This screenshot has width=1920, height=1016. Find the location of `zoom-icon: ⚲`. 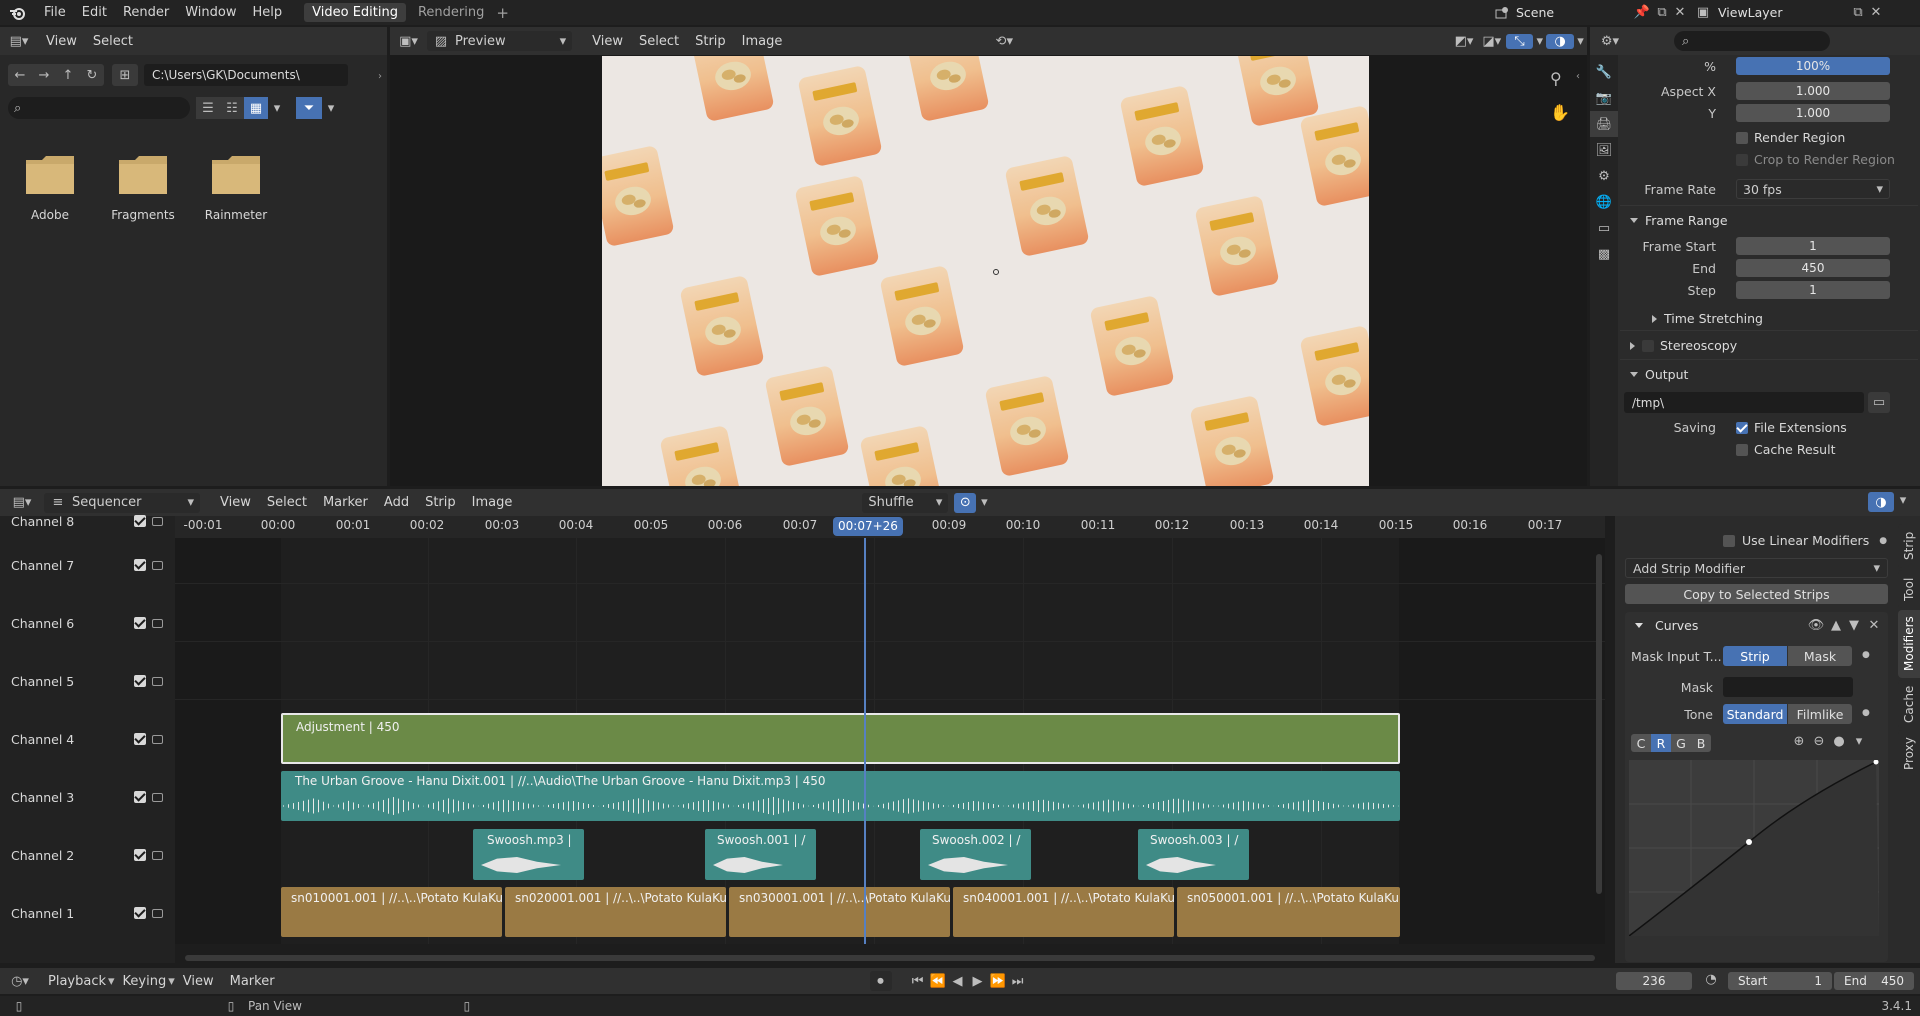

zoom-icon: ⚲ is located at coordinates (1556, 78).